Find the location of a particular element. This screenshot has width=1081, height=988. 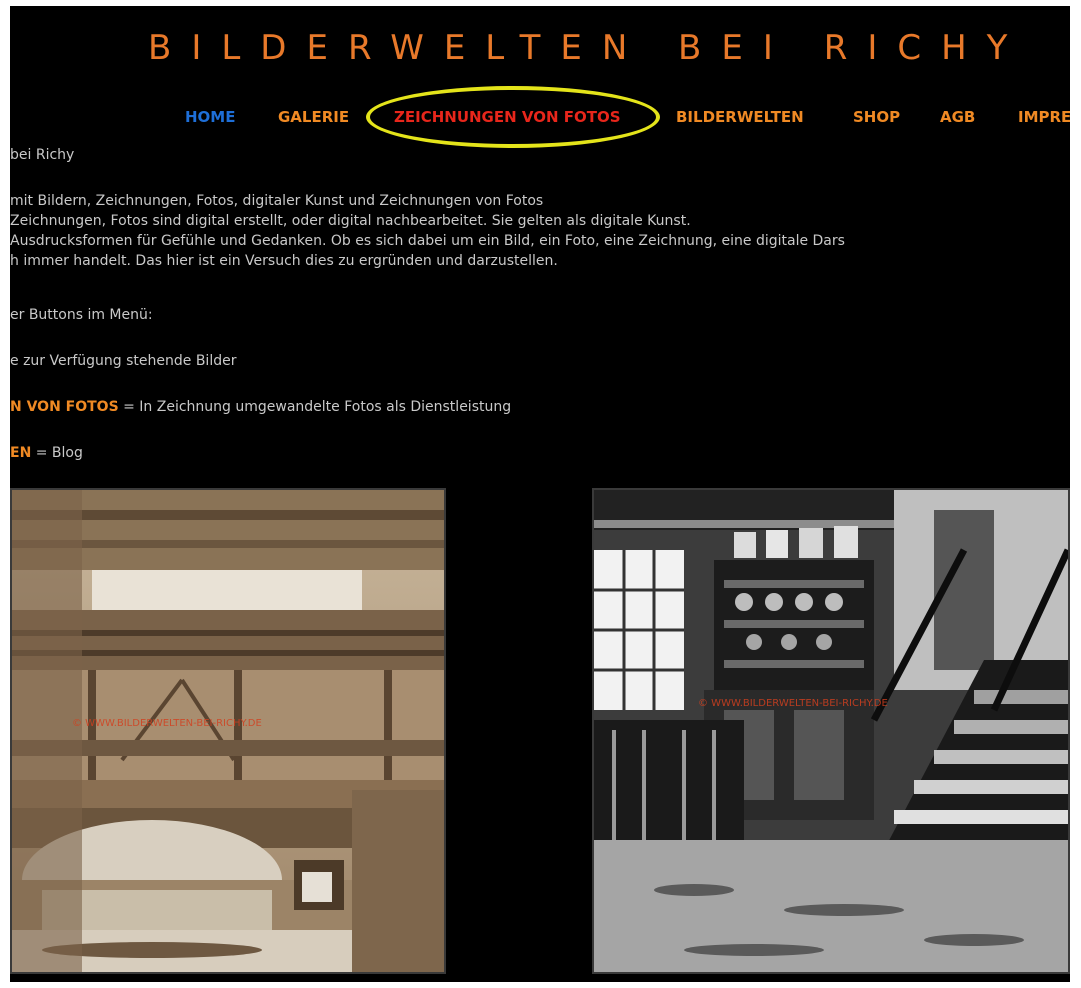

menu-term: N VON FOTOS is located at coordinates (64, 407).